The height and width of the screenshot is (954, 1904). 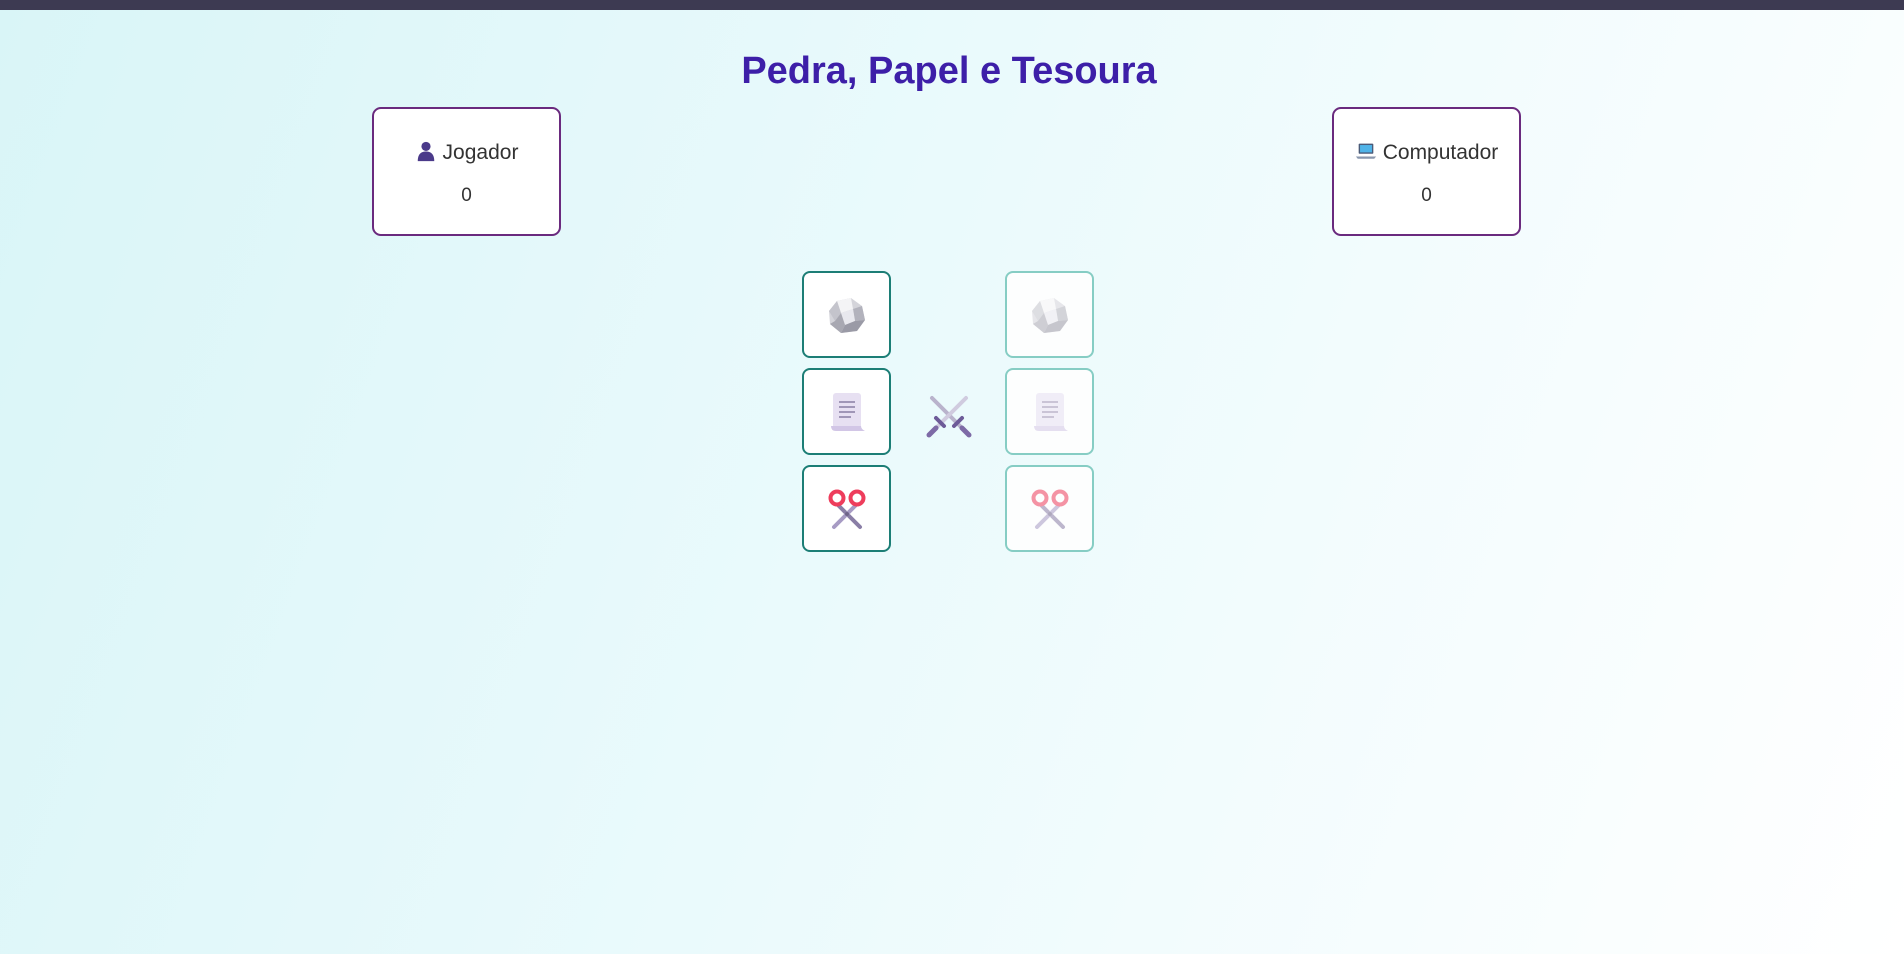 What do you see at coordinates (466, 171) in the screenshot?
I see `player-score-card: Jogador 0` at bounding box center [466, 171].